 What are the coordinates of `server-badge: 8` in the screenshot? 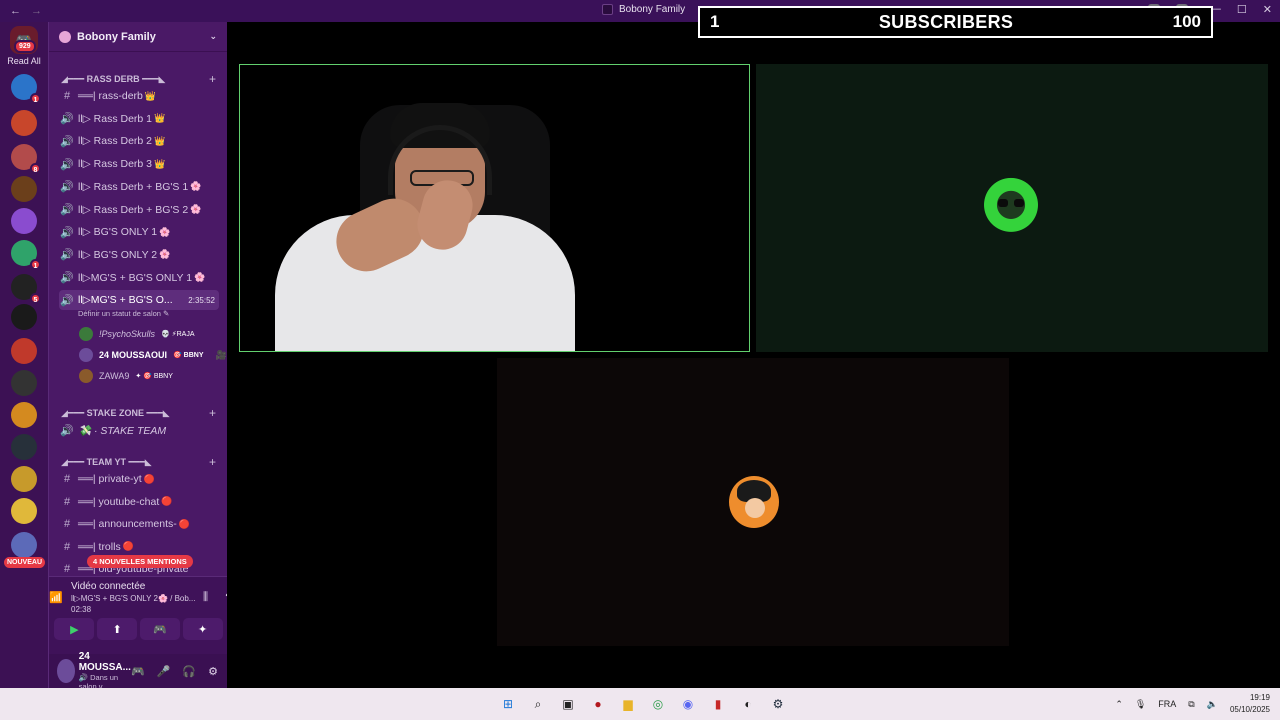 It's located at (35, 168).